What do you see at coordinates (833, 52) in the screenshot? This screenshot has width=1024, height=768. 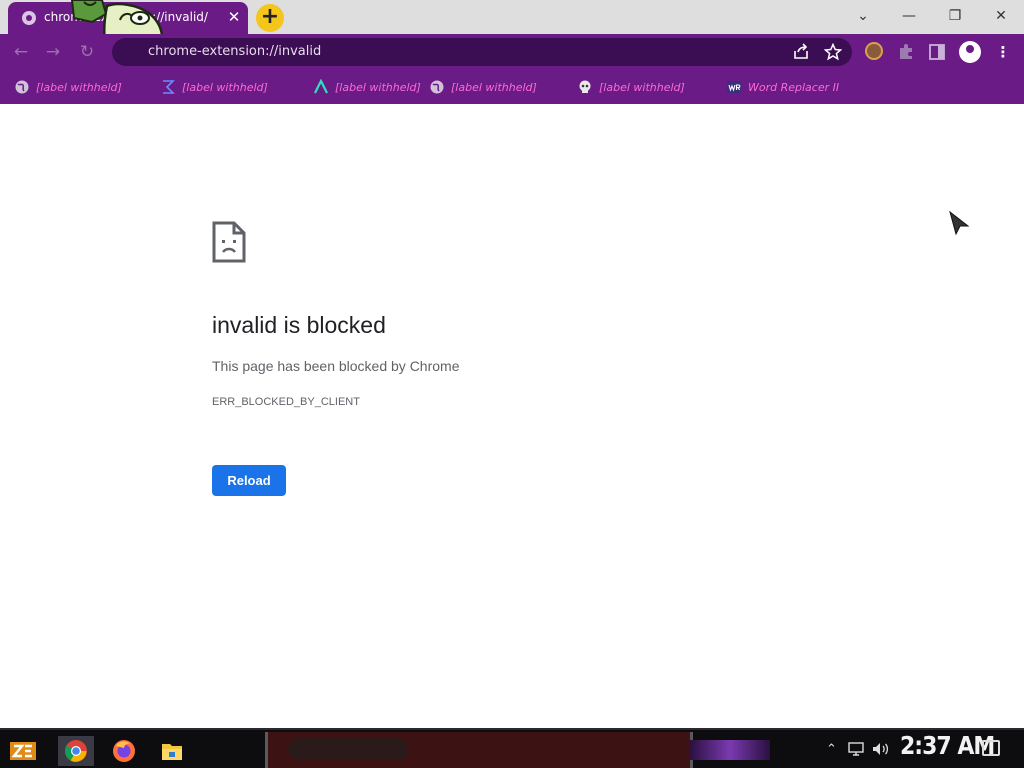 I see `star-icon` at bounding box center [833, 52].